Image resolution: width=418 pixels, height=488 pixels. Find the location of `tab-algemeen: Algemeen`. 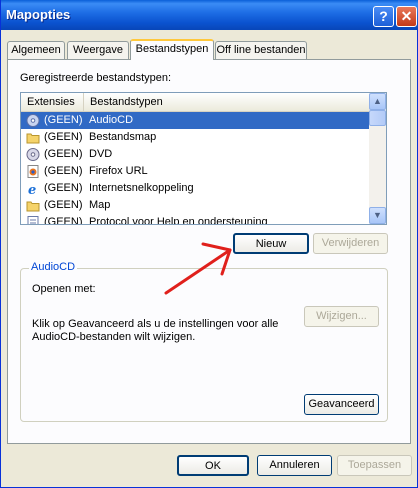

tab-algemeen: Algemeen is located at coordinates (36, 50).